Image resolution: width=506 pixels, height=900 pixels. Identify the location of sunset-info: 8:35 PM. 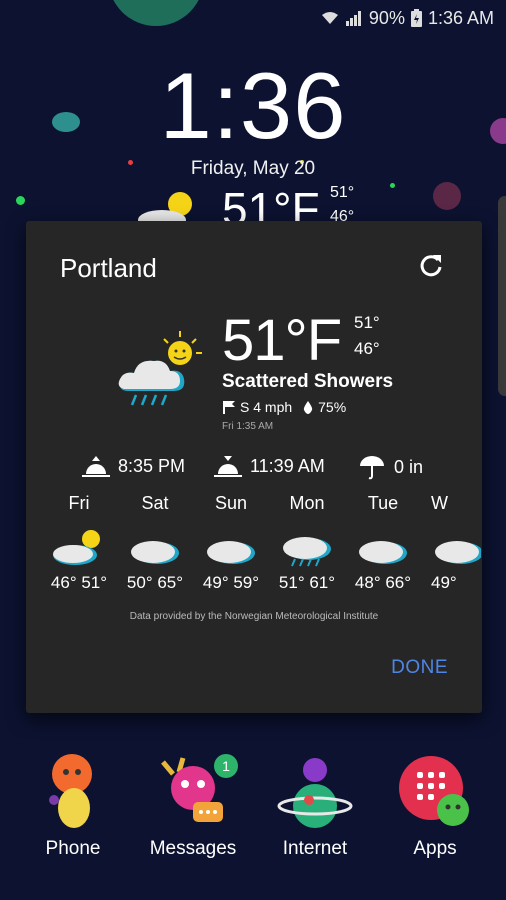
(133, 466).